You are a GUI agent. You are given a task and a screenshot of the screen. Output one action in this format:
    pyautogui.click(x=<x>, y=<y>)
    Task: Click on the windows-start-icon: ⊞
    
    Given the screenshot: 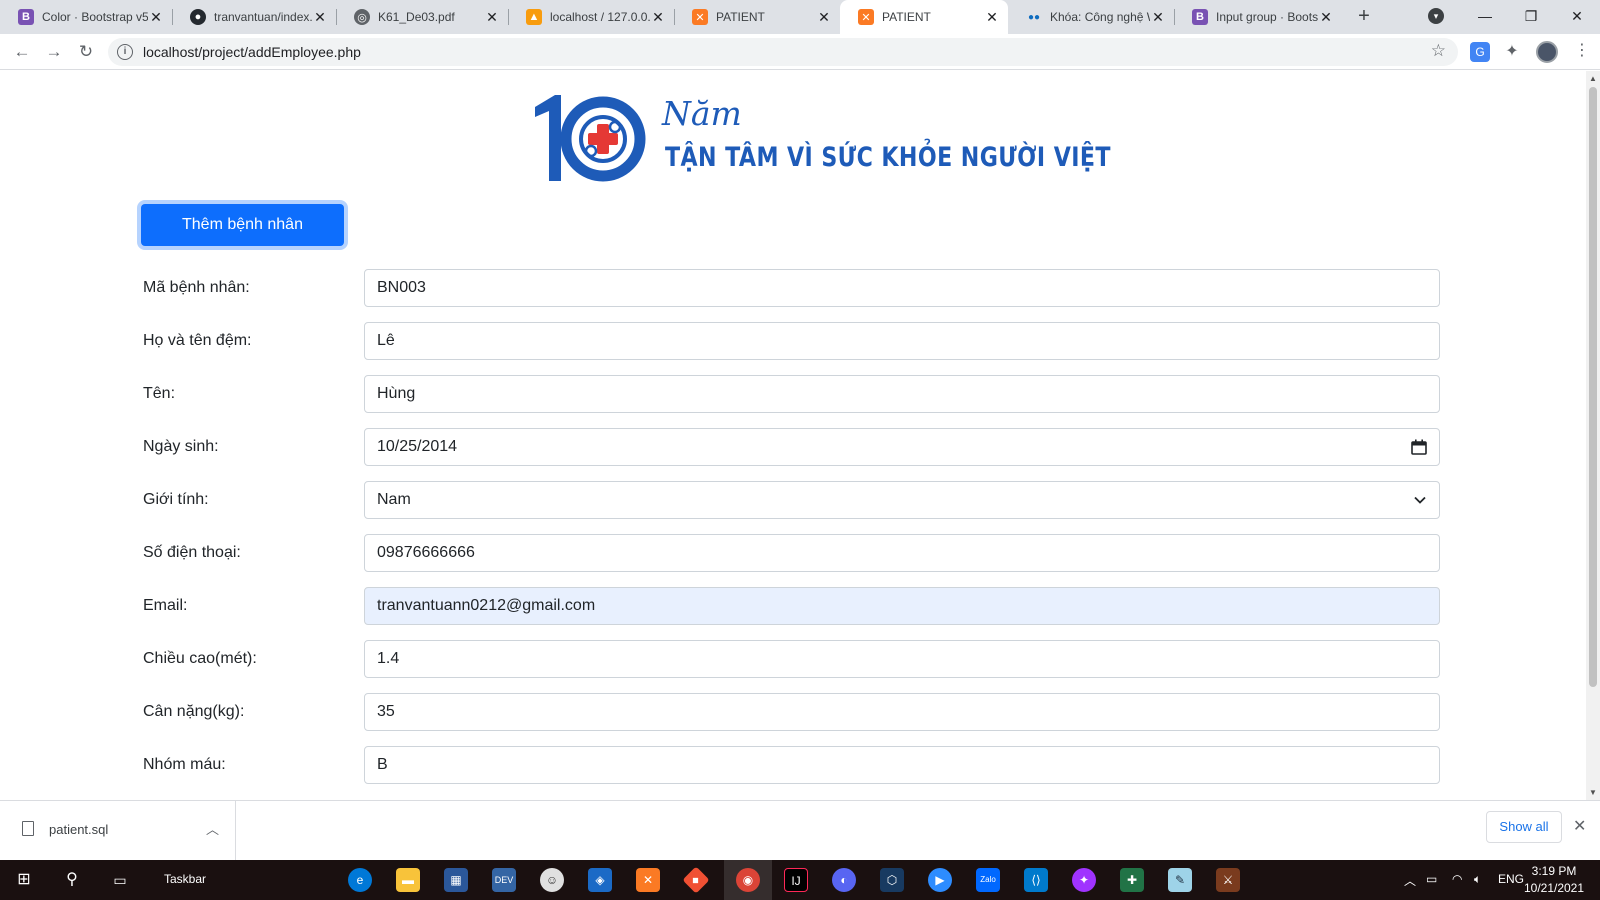 What is the action you would take?
    pyautogui.click(x=24, y=880)
    